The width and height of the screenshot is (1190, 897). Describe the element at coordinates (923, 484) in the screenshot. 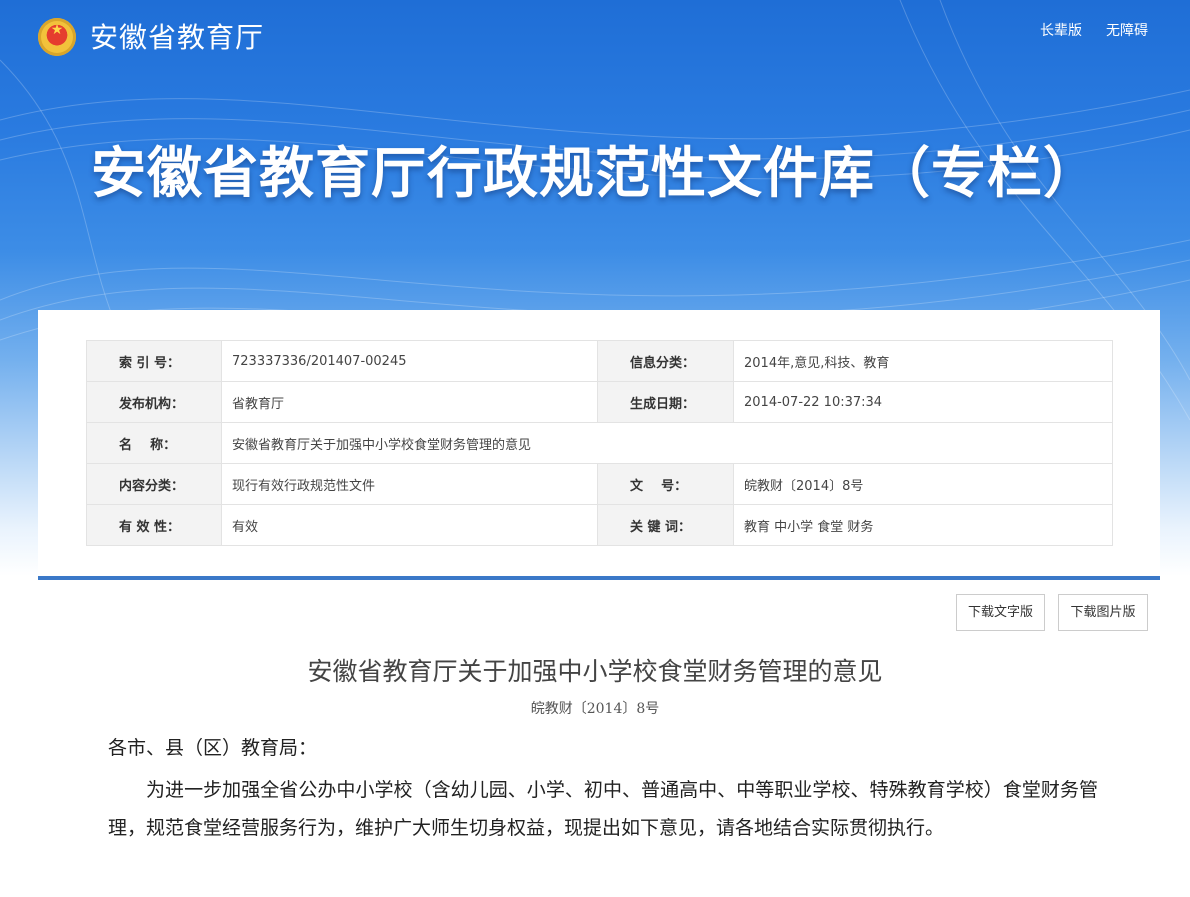

I see `document-number-value: 皖教财〔2014〕8号` at that location.